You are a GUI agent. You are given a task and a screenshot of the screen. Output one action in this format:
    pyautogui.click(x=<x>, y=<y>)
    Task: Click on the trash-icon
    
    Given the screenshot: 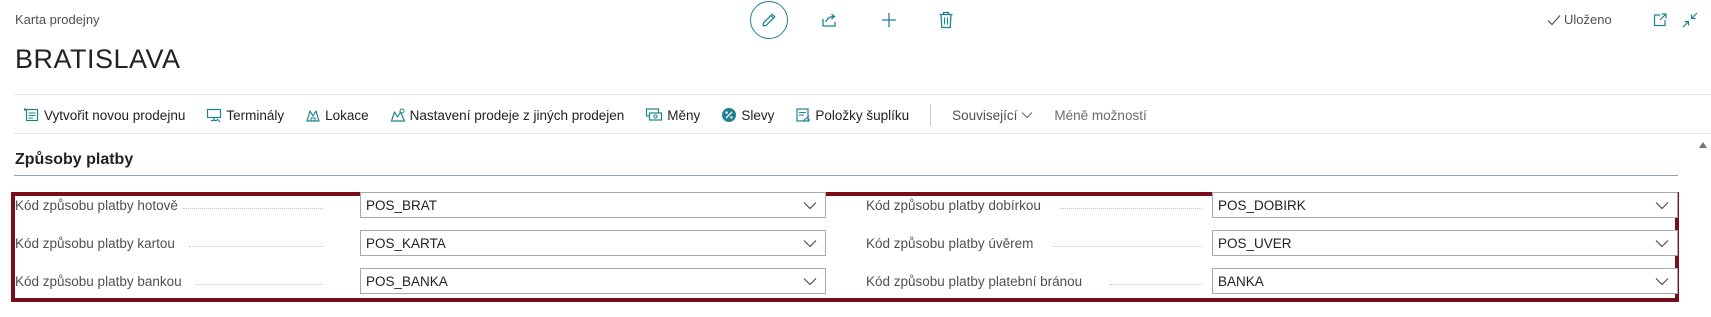 What is the action you would take?
    pyautogui.click(x=946, y=20)
    